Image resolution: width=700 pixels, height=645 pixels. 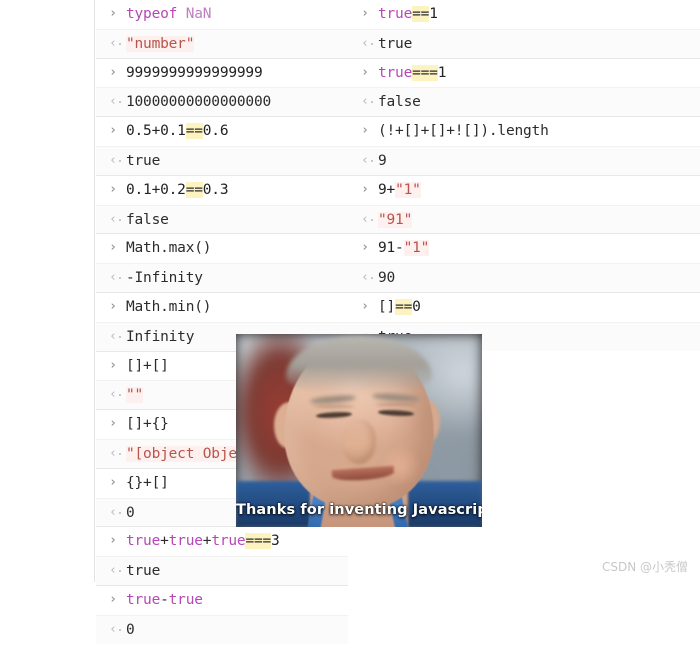 I want to click on console-log-group: › 9+"1" ‹ "91", so click(x=524, y=205).